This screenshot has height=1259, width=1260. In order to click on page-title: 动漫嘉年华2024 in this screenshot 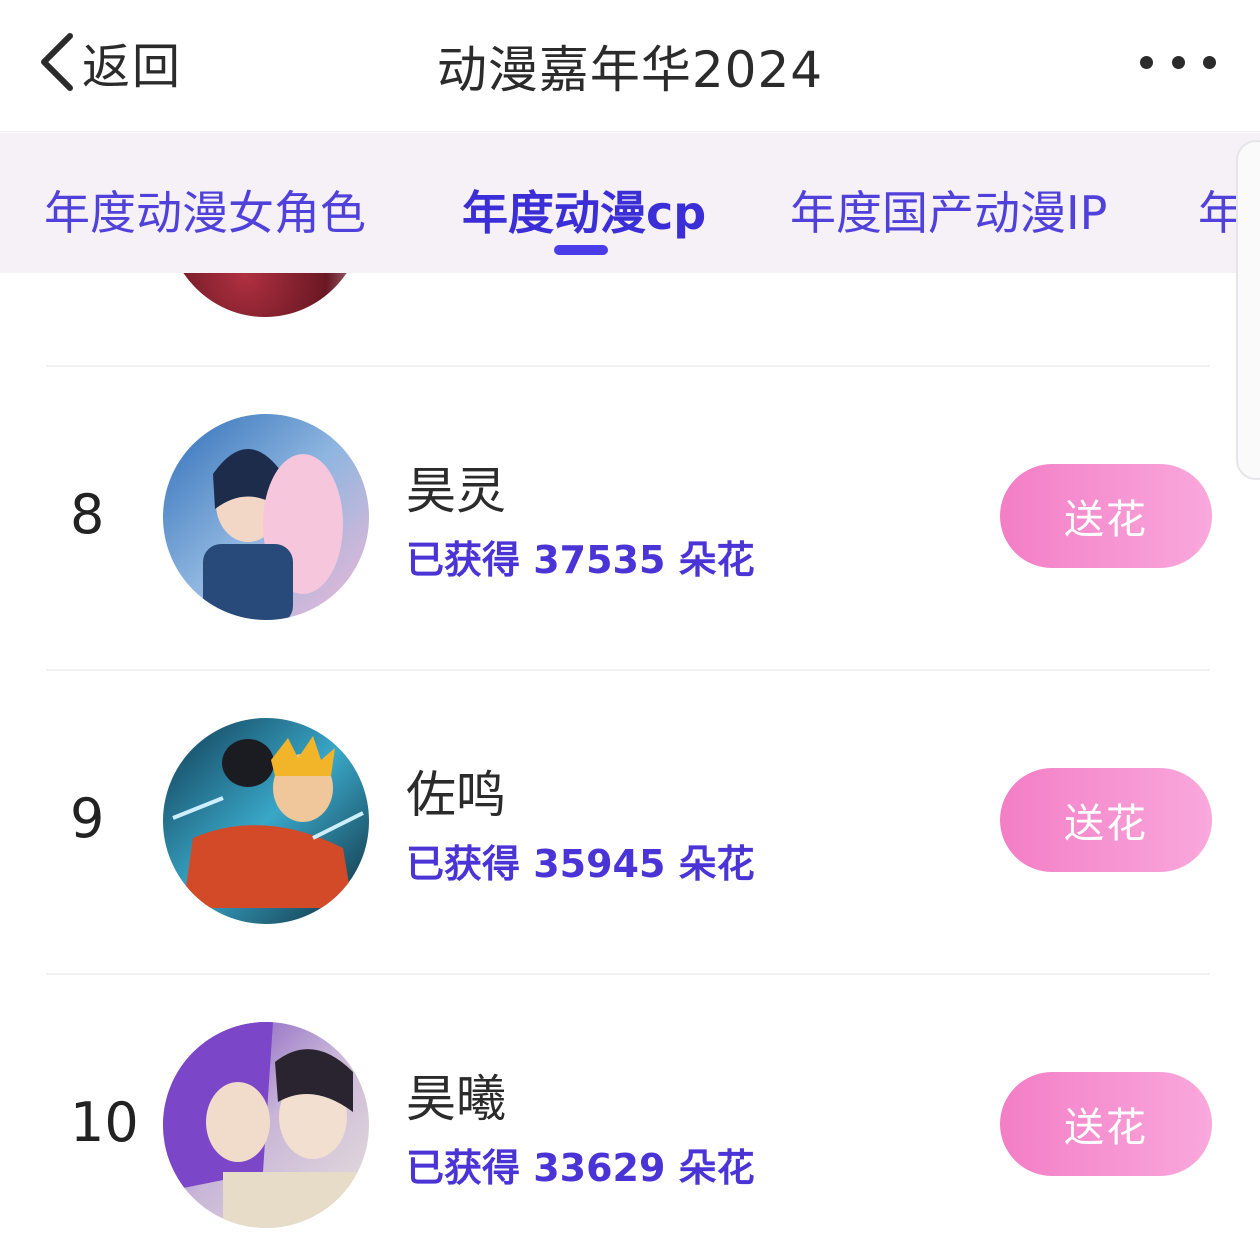, I will do `click(630, 70)`.